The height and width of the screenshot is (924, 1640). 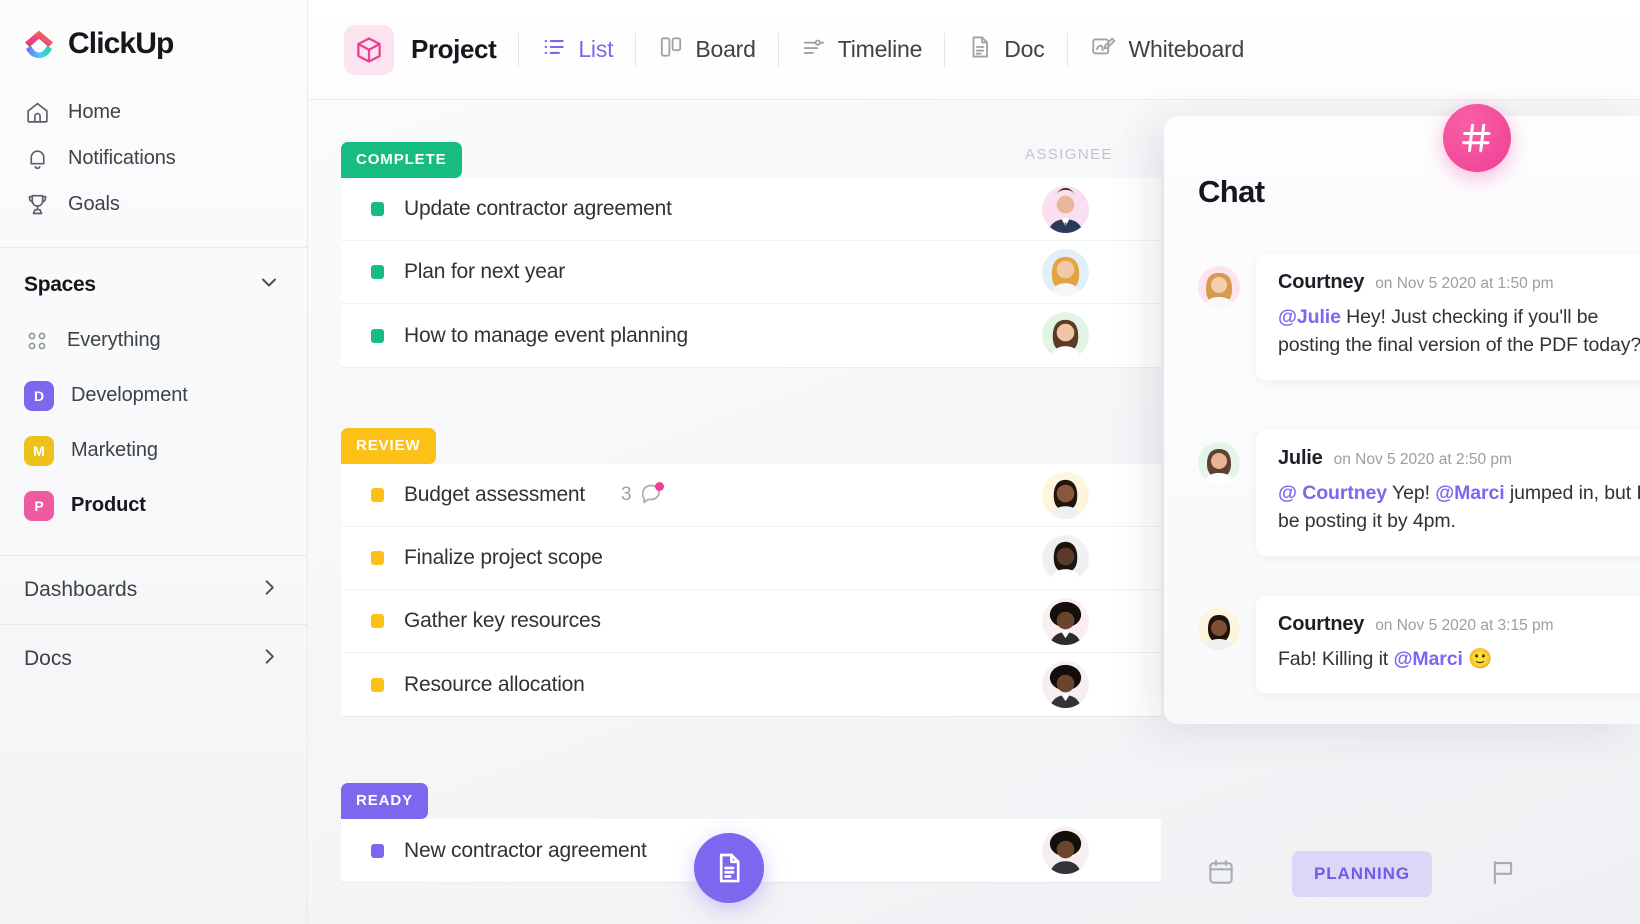 I want to click on doc-file-icon, so click(x=729, y=868).